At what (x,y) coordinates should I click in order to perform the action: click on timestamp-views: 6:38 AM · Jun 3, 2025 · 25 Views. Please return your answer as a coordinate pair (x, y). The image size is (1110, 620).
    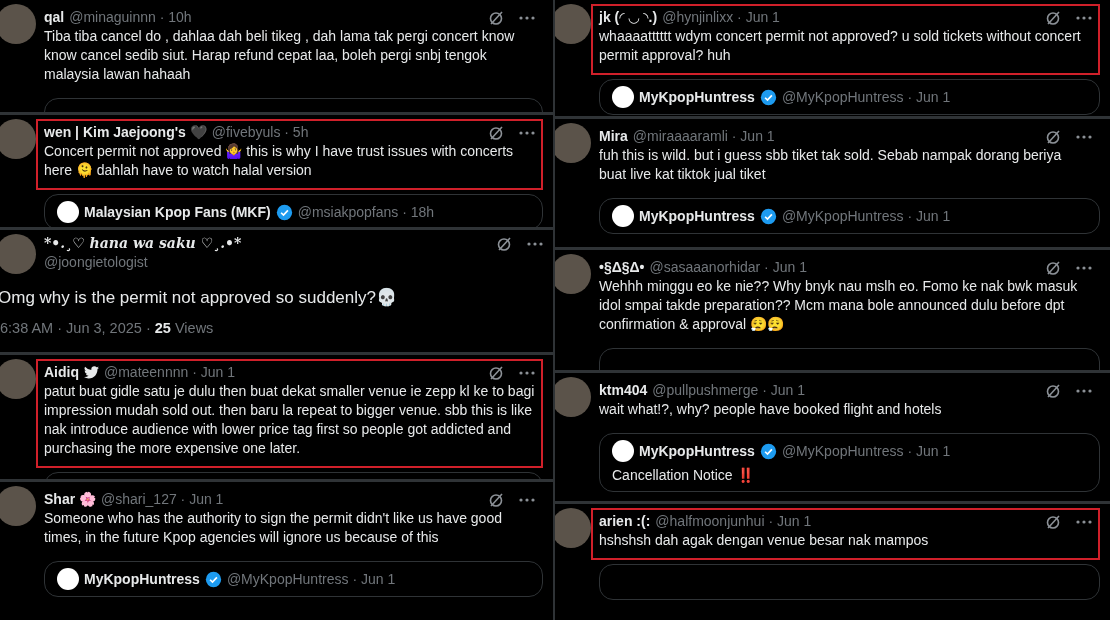
    Looking at the image, I should click on (107, 328).